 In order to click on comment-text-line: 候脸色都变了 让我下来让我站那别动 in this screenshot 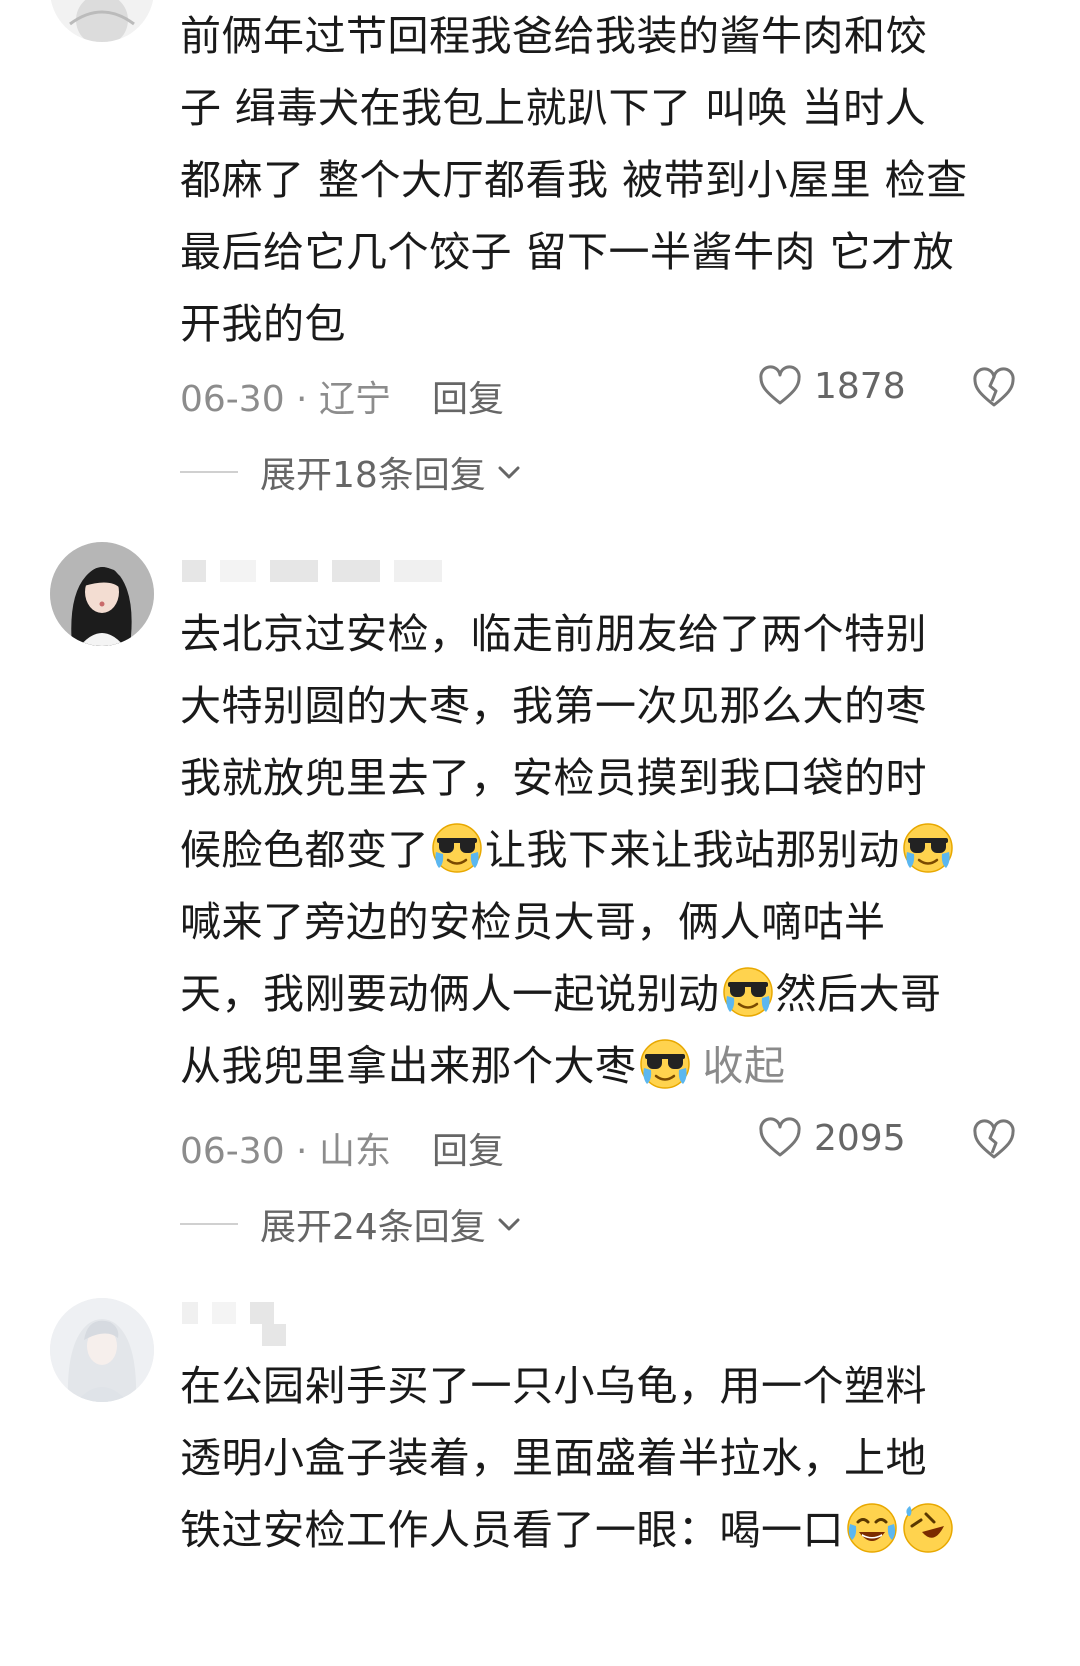, I will do `click(568, 850)`.